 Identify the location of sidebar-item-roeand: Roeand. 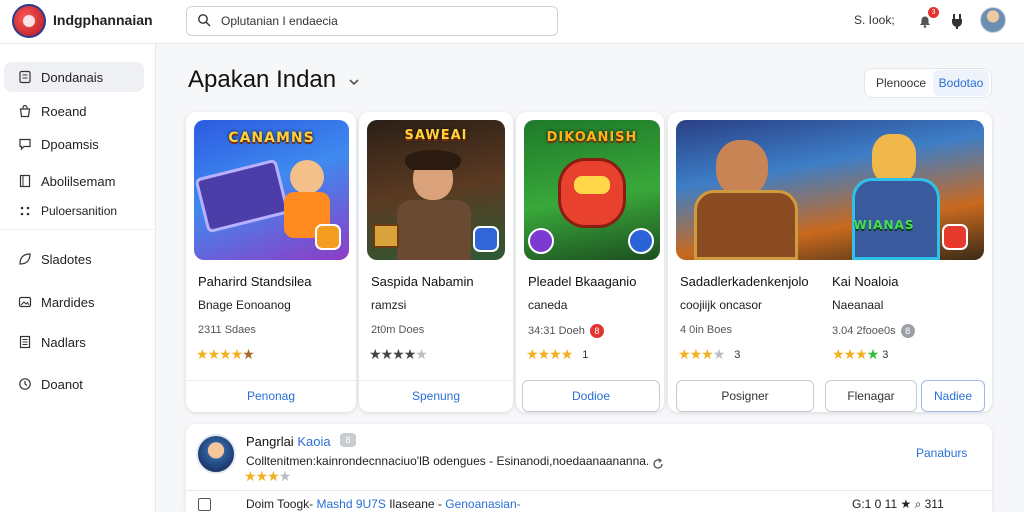
(74, 111).